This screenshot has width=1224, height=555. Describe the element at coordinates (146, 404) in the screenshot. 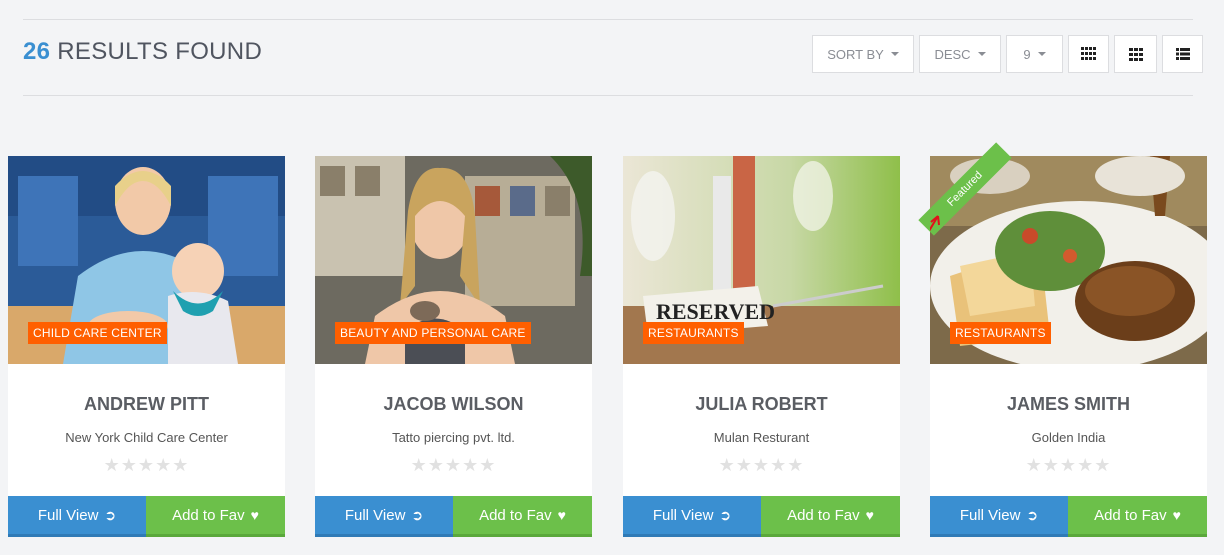

I see `listing-name: ANDREW PITT` at that location.